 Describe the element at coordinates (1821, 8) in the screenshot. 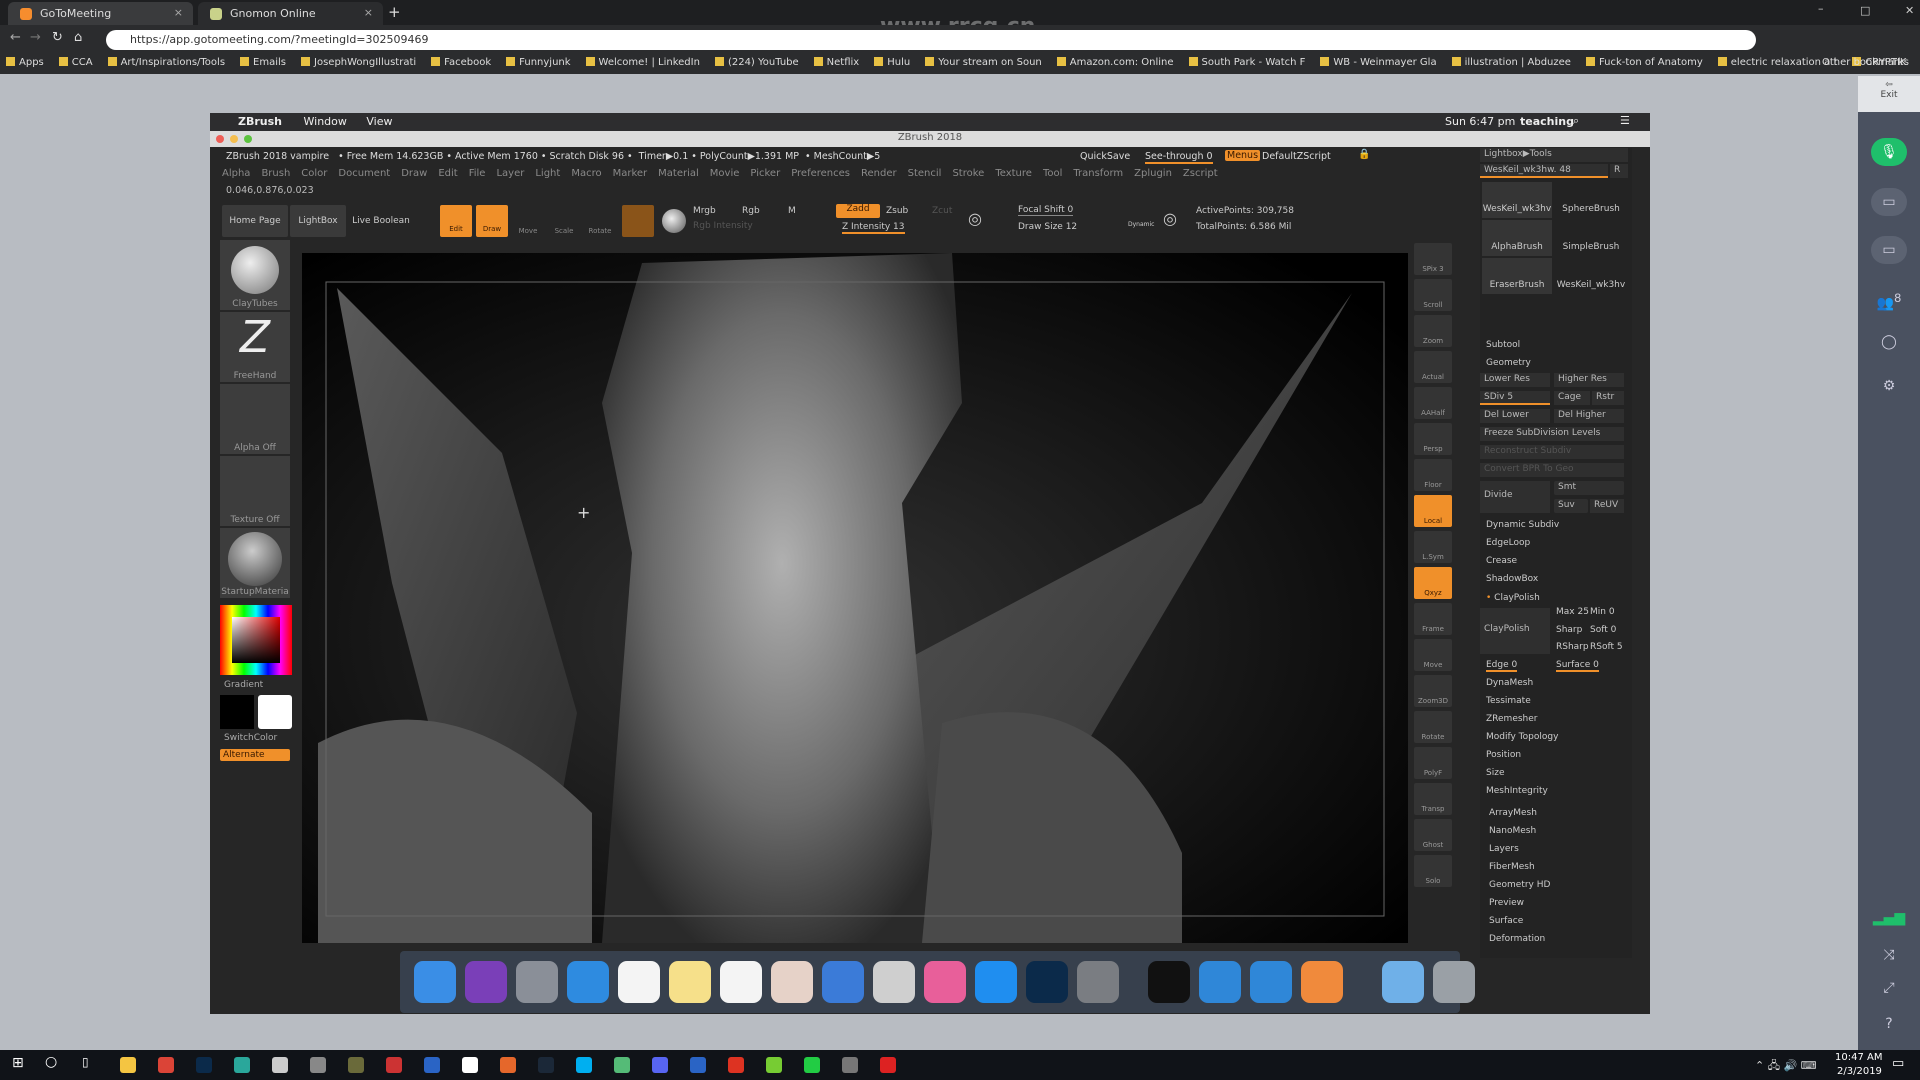

I see `window-minimize-icon: –` at that location.